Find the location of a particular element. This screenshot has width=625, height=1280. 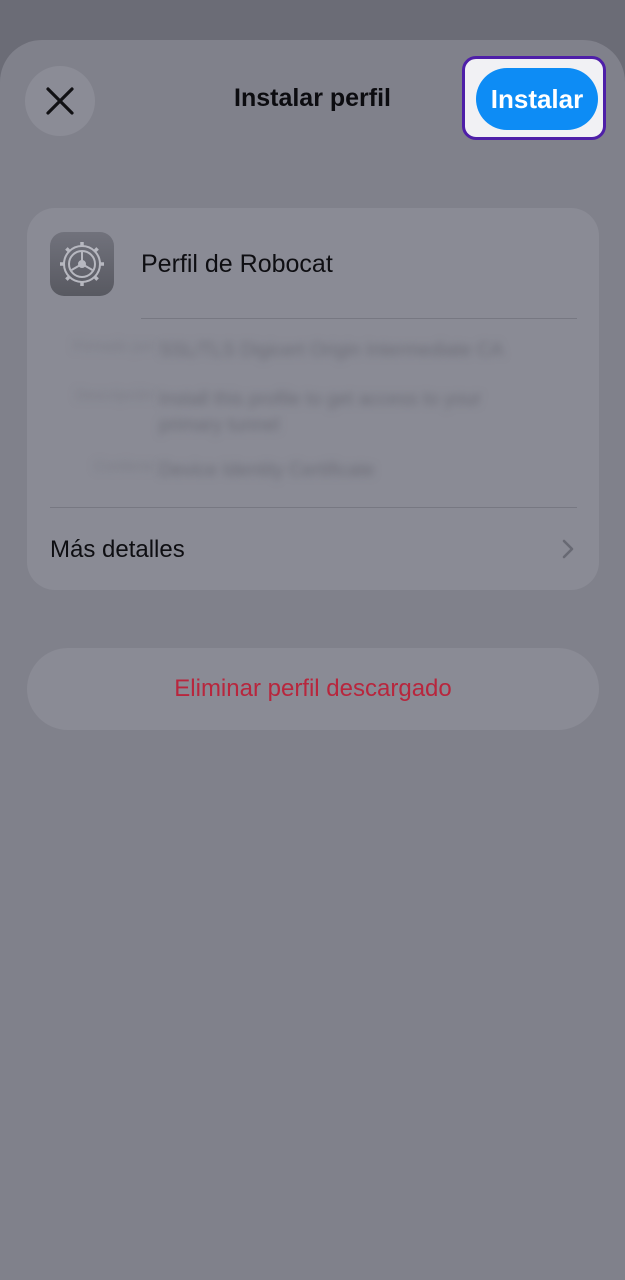

delete-profile-button: Eliminar perfil descargado is located at coordinates (313, 689).